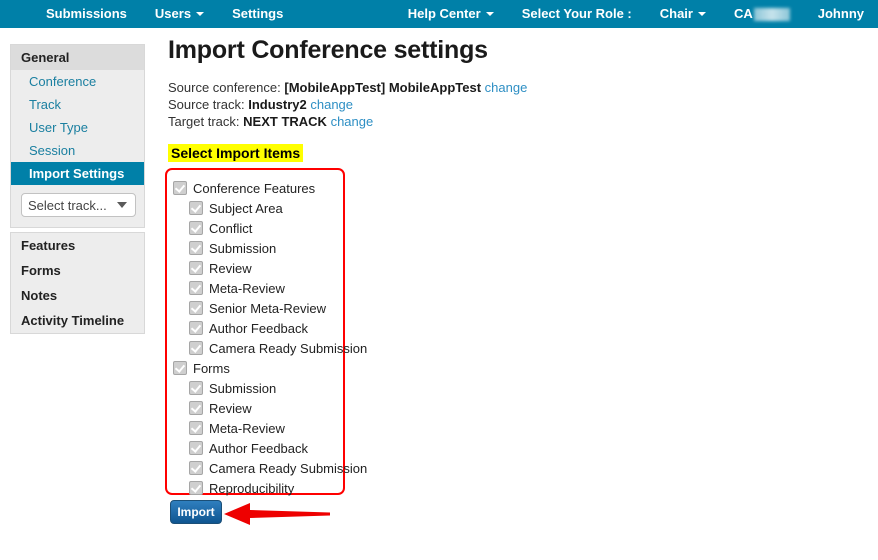 The width and height of the screenshot is (878, 560). Describe the element at coordinates (258, 188) in the screenshot. I see `import-item-row: Conference Features` at that location.